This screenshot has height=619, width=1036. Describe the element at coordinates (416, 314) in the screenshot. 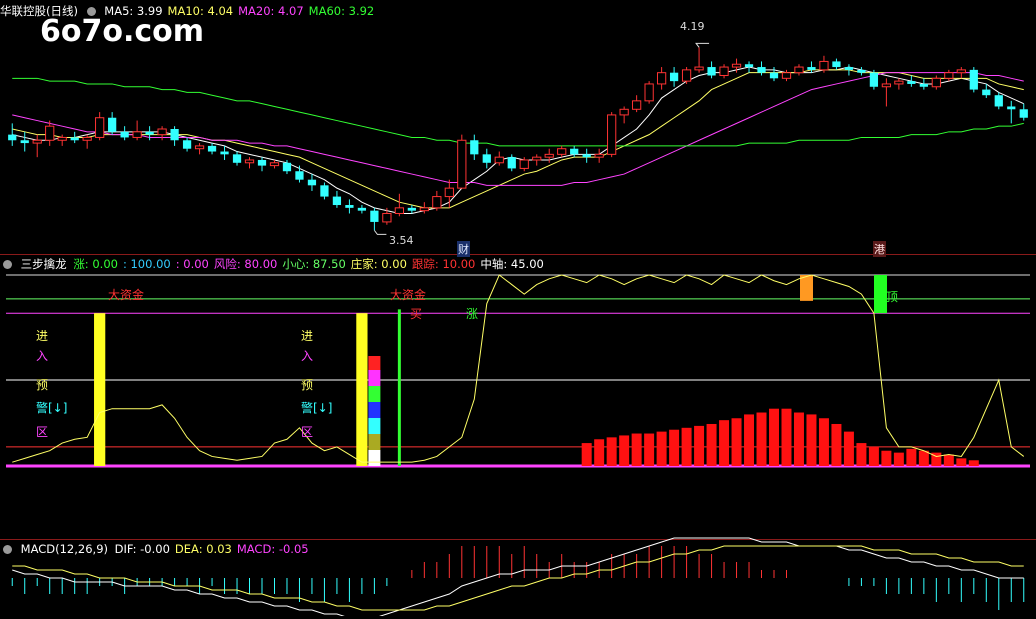

I see `buy-label: 买` at that location.